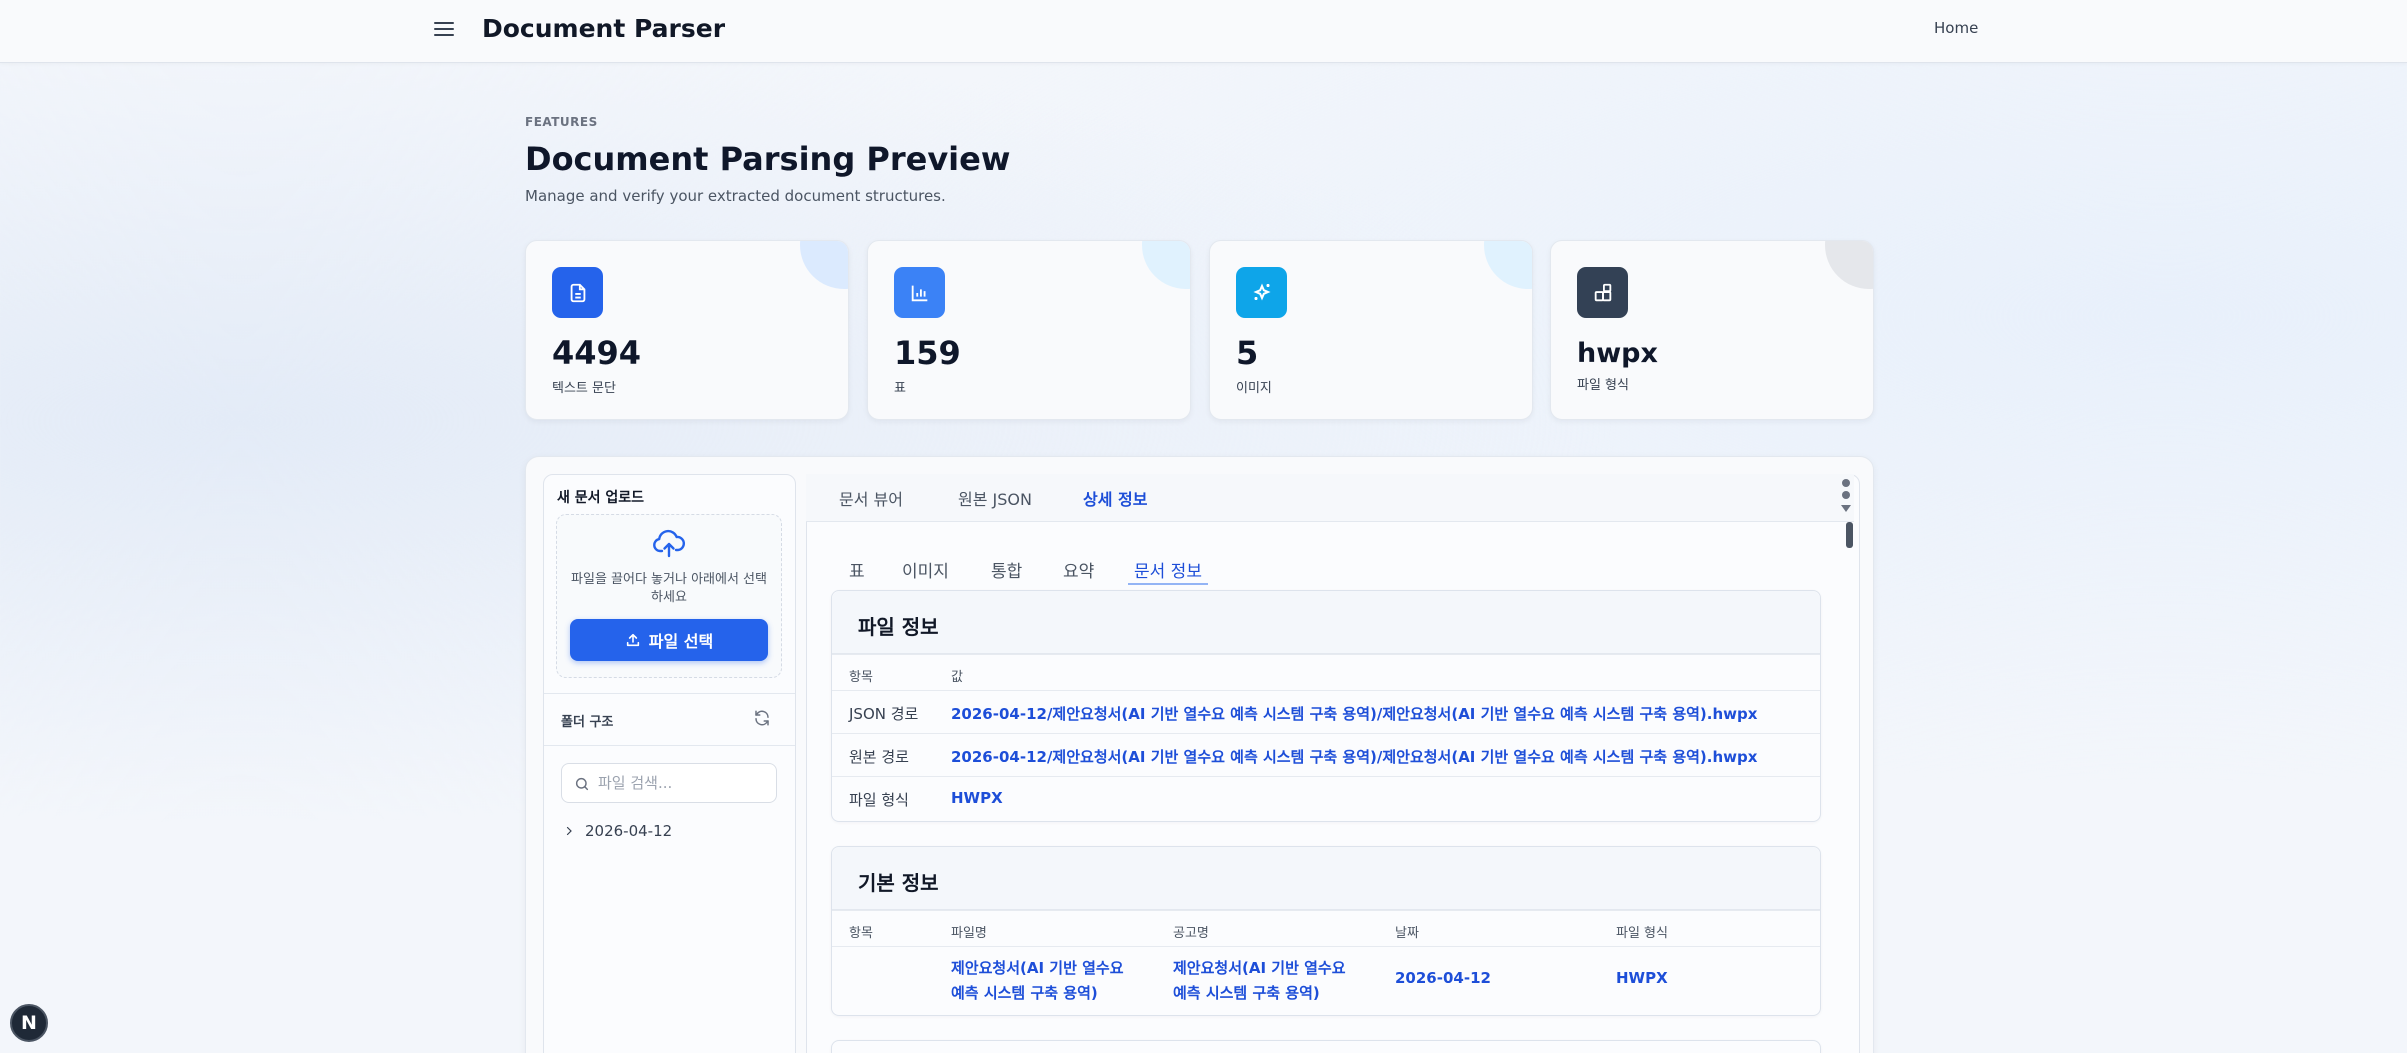 Image resolution: width=2407 pixels, height=1053 pixels. I want to click on stat-label: 파일 형식, so click(1603, 385).